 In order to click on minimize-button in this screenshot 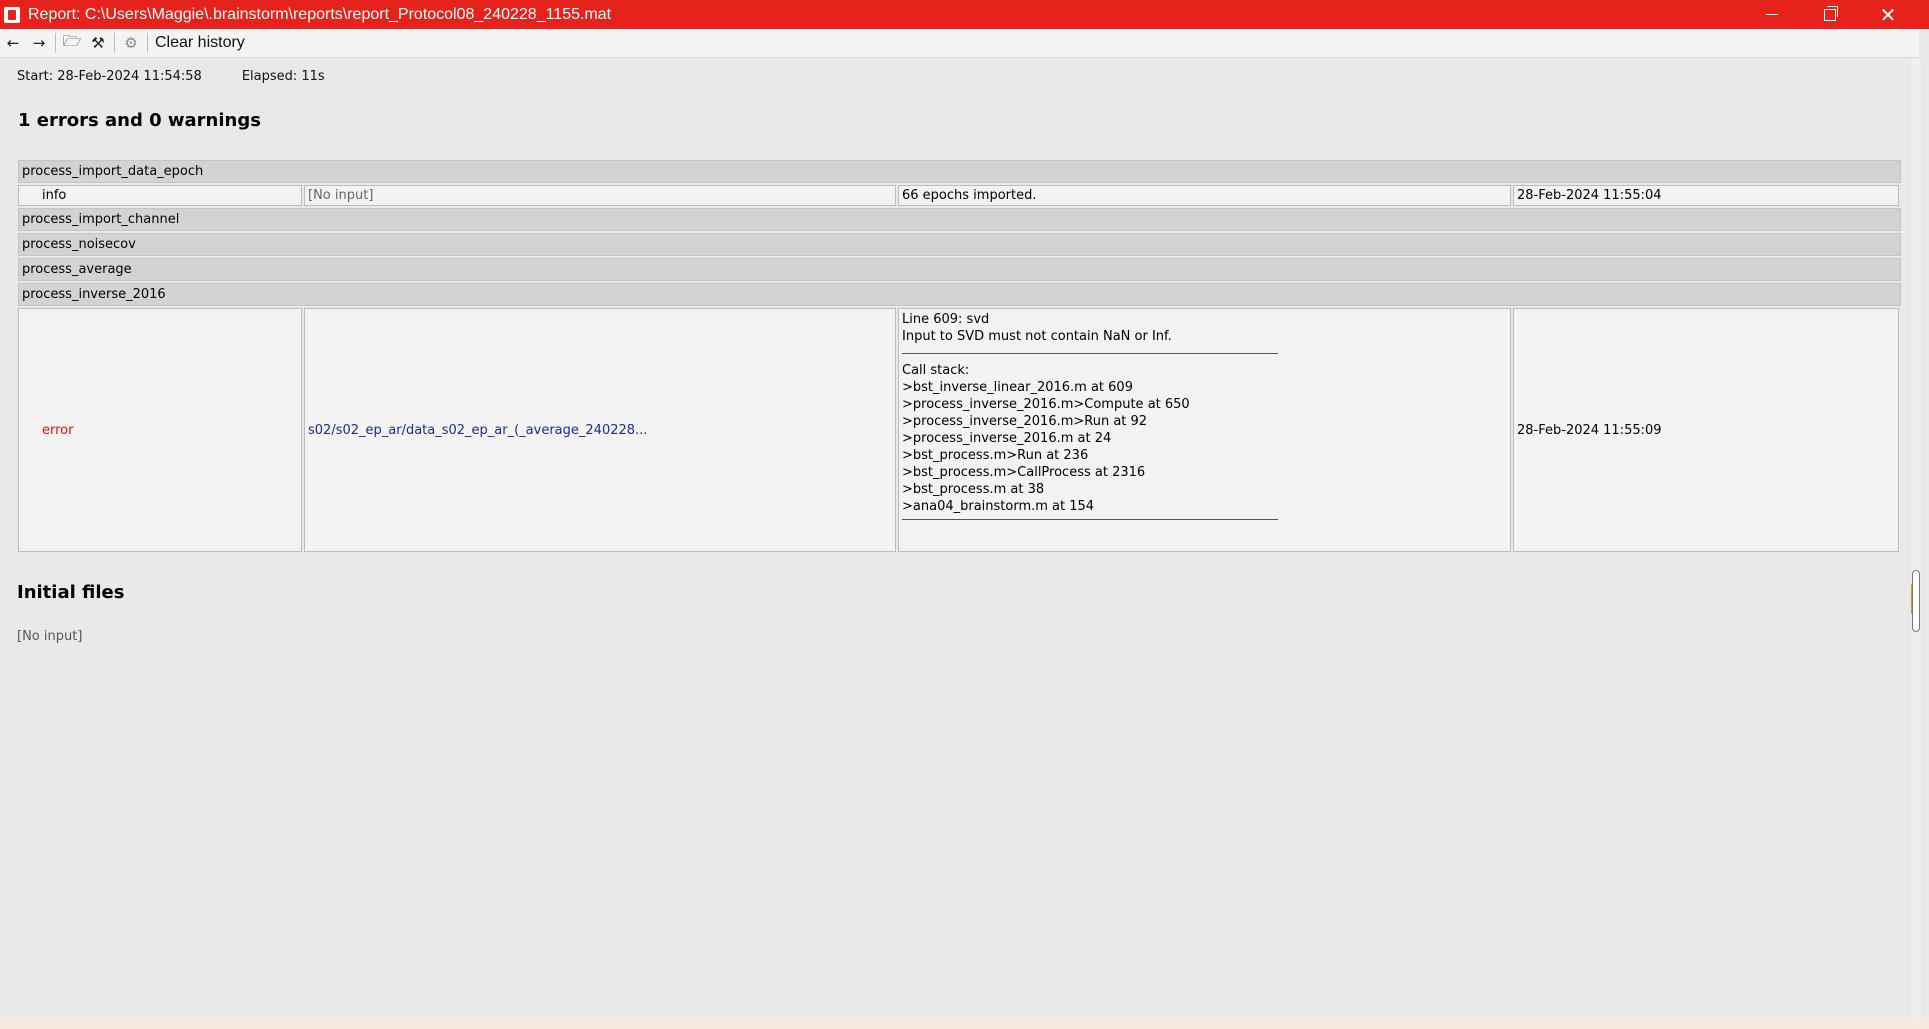, I will do `click(1772, 14)`.